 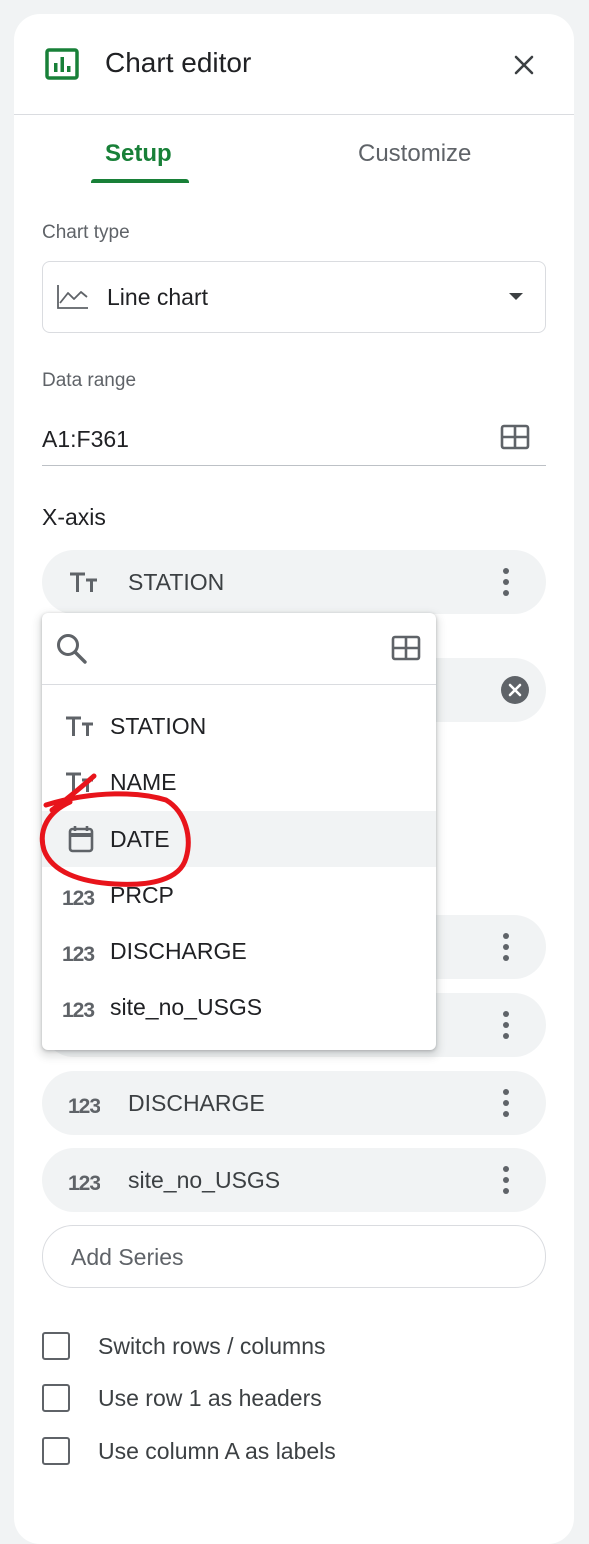 What do you see at coordinates (210, 1398) in the screenshot?
I see `checkbox-label: Use row 1 as headers` at bounding box center [210, 1398].